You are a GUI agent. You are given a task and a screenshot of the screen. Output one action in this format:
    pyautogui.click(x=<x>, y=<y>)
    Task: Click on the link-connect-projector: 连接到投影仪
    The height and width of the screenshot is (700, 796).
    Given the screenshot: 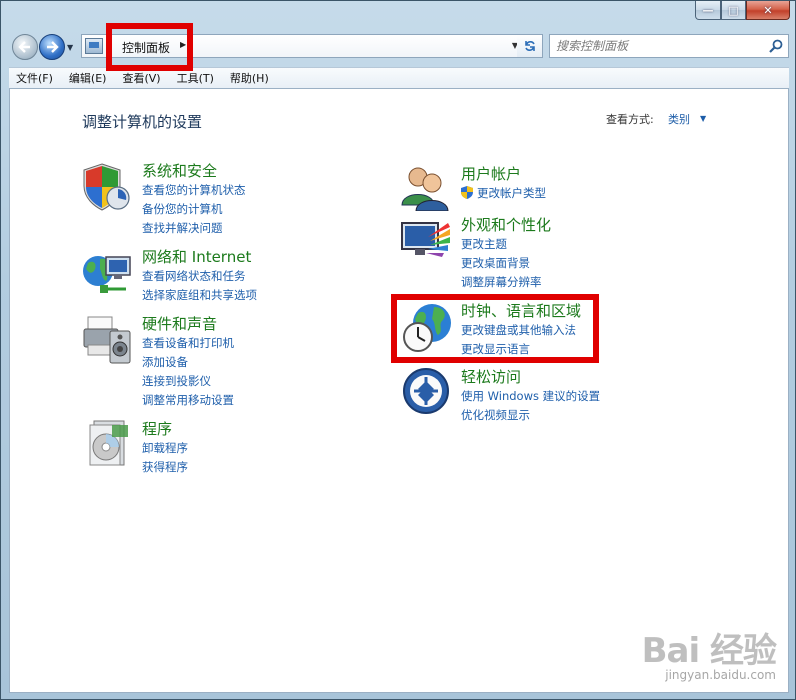 What is the action you would take?
    pyautogui.click(x=188, y=381)
    